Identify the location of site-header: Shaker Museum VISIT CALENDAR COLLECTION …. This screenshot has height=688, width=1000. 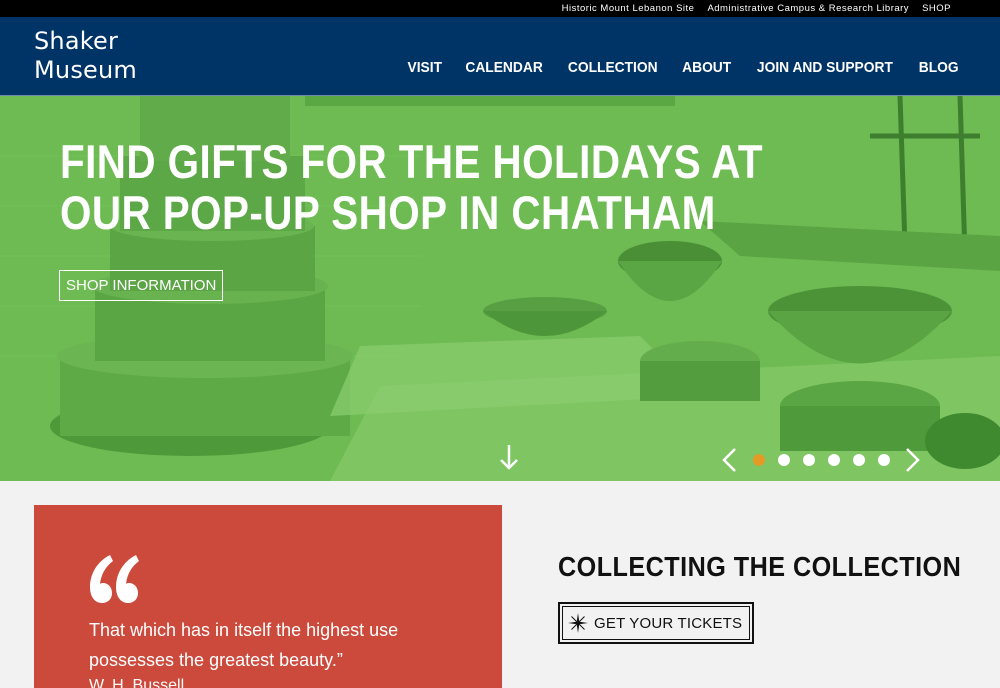
(500, 56).